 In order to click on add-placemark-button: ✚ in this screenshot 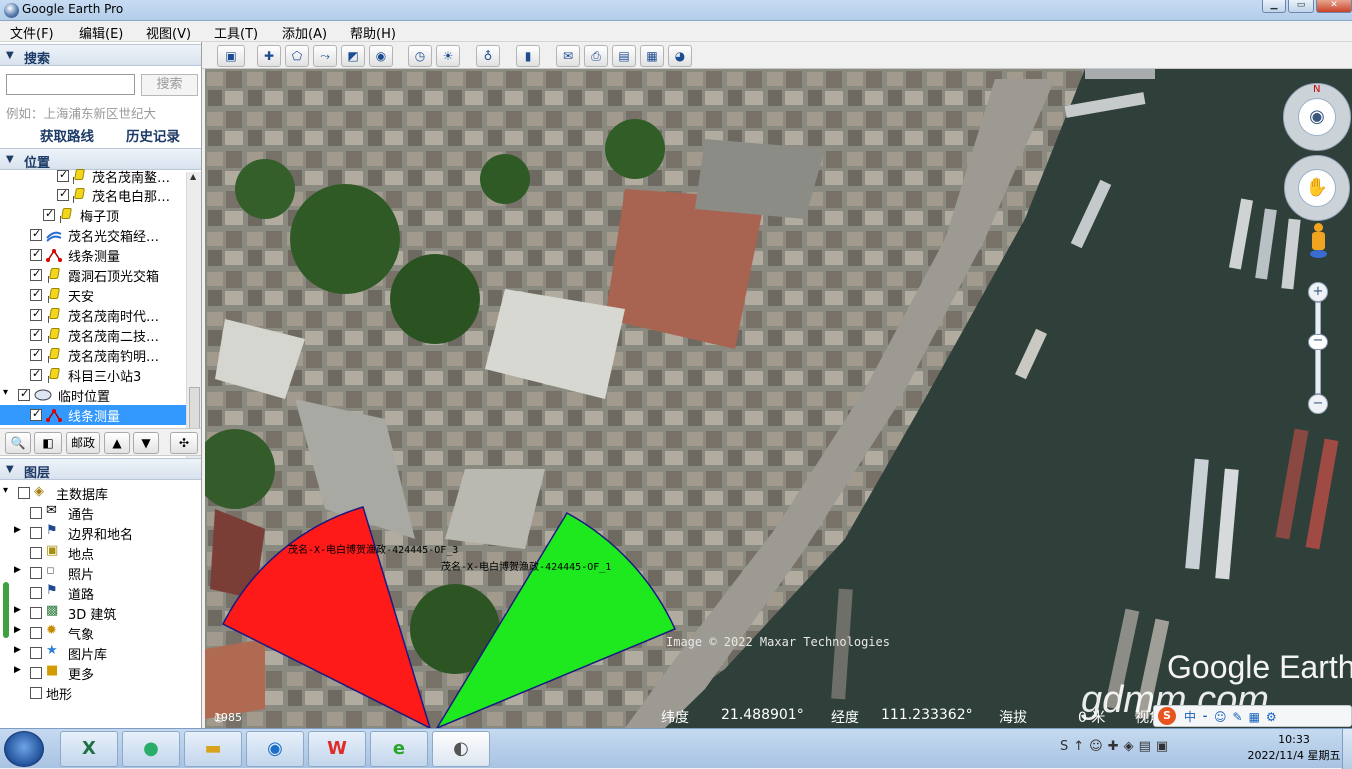, I will do `click(269, 56)`.